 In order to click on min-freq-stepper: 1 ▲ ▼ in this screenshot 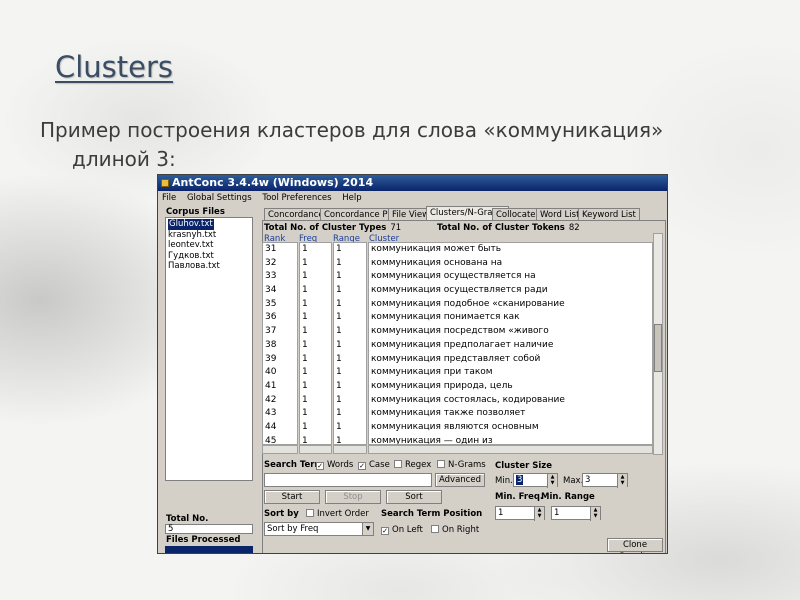, I will do `click(520, 513)`.